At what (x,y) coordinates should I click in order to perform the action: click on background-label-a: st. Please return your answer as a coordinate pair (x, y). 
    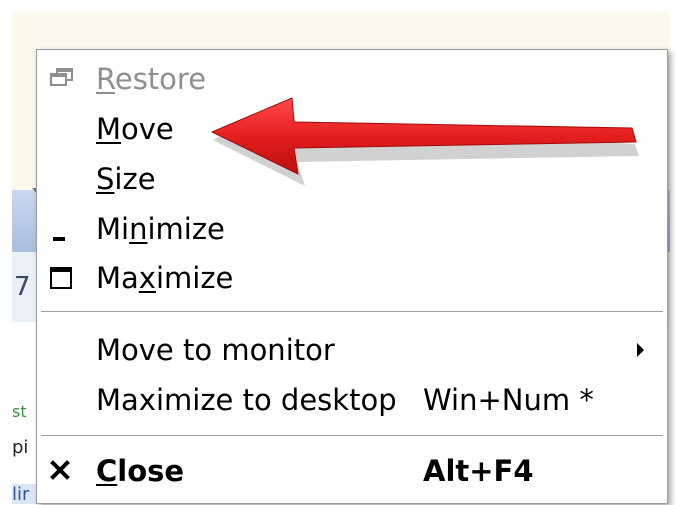
    Looking at the image, I should click on (19, 411).